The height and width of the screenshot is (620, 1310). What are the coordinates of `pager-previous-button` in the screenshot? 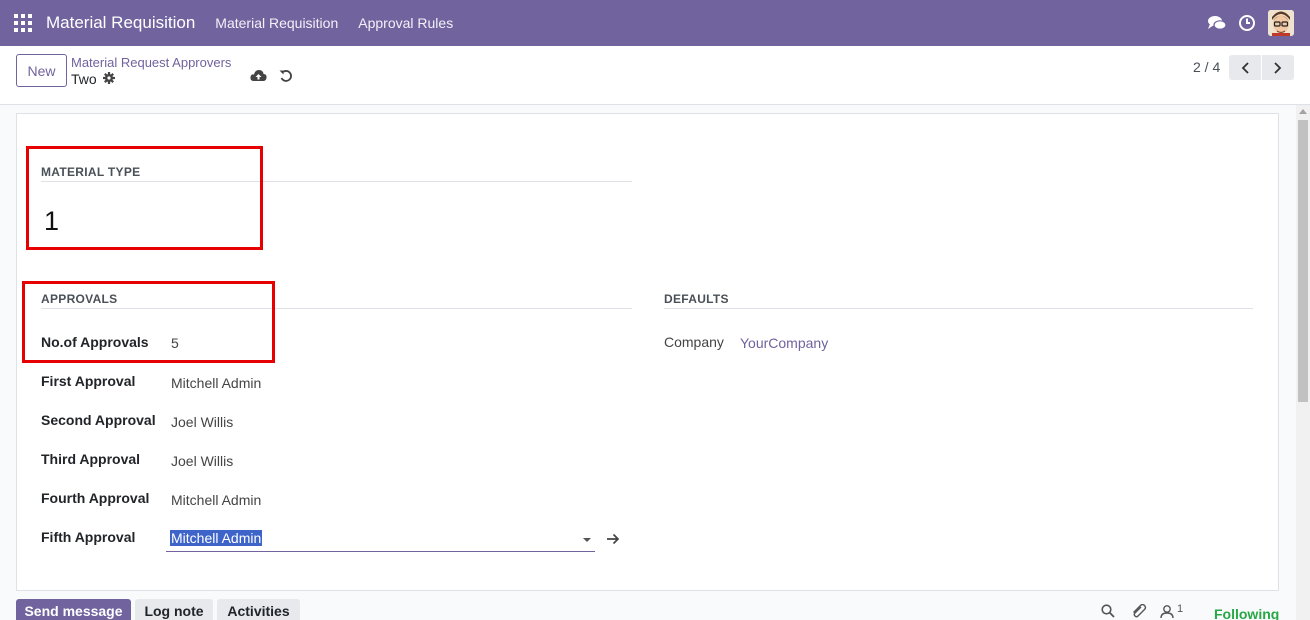 It's located at (1245, 67).